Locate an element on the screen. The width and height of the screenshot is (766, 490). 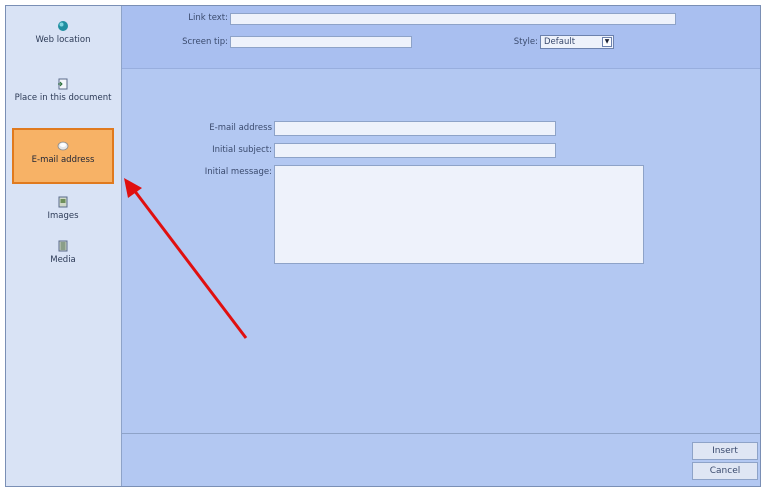
initial-subject-input is located at coordinates (415, 150).